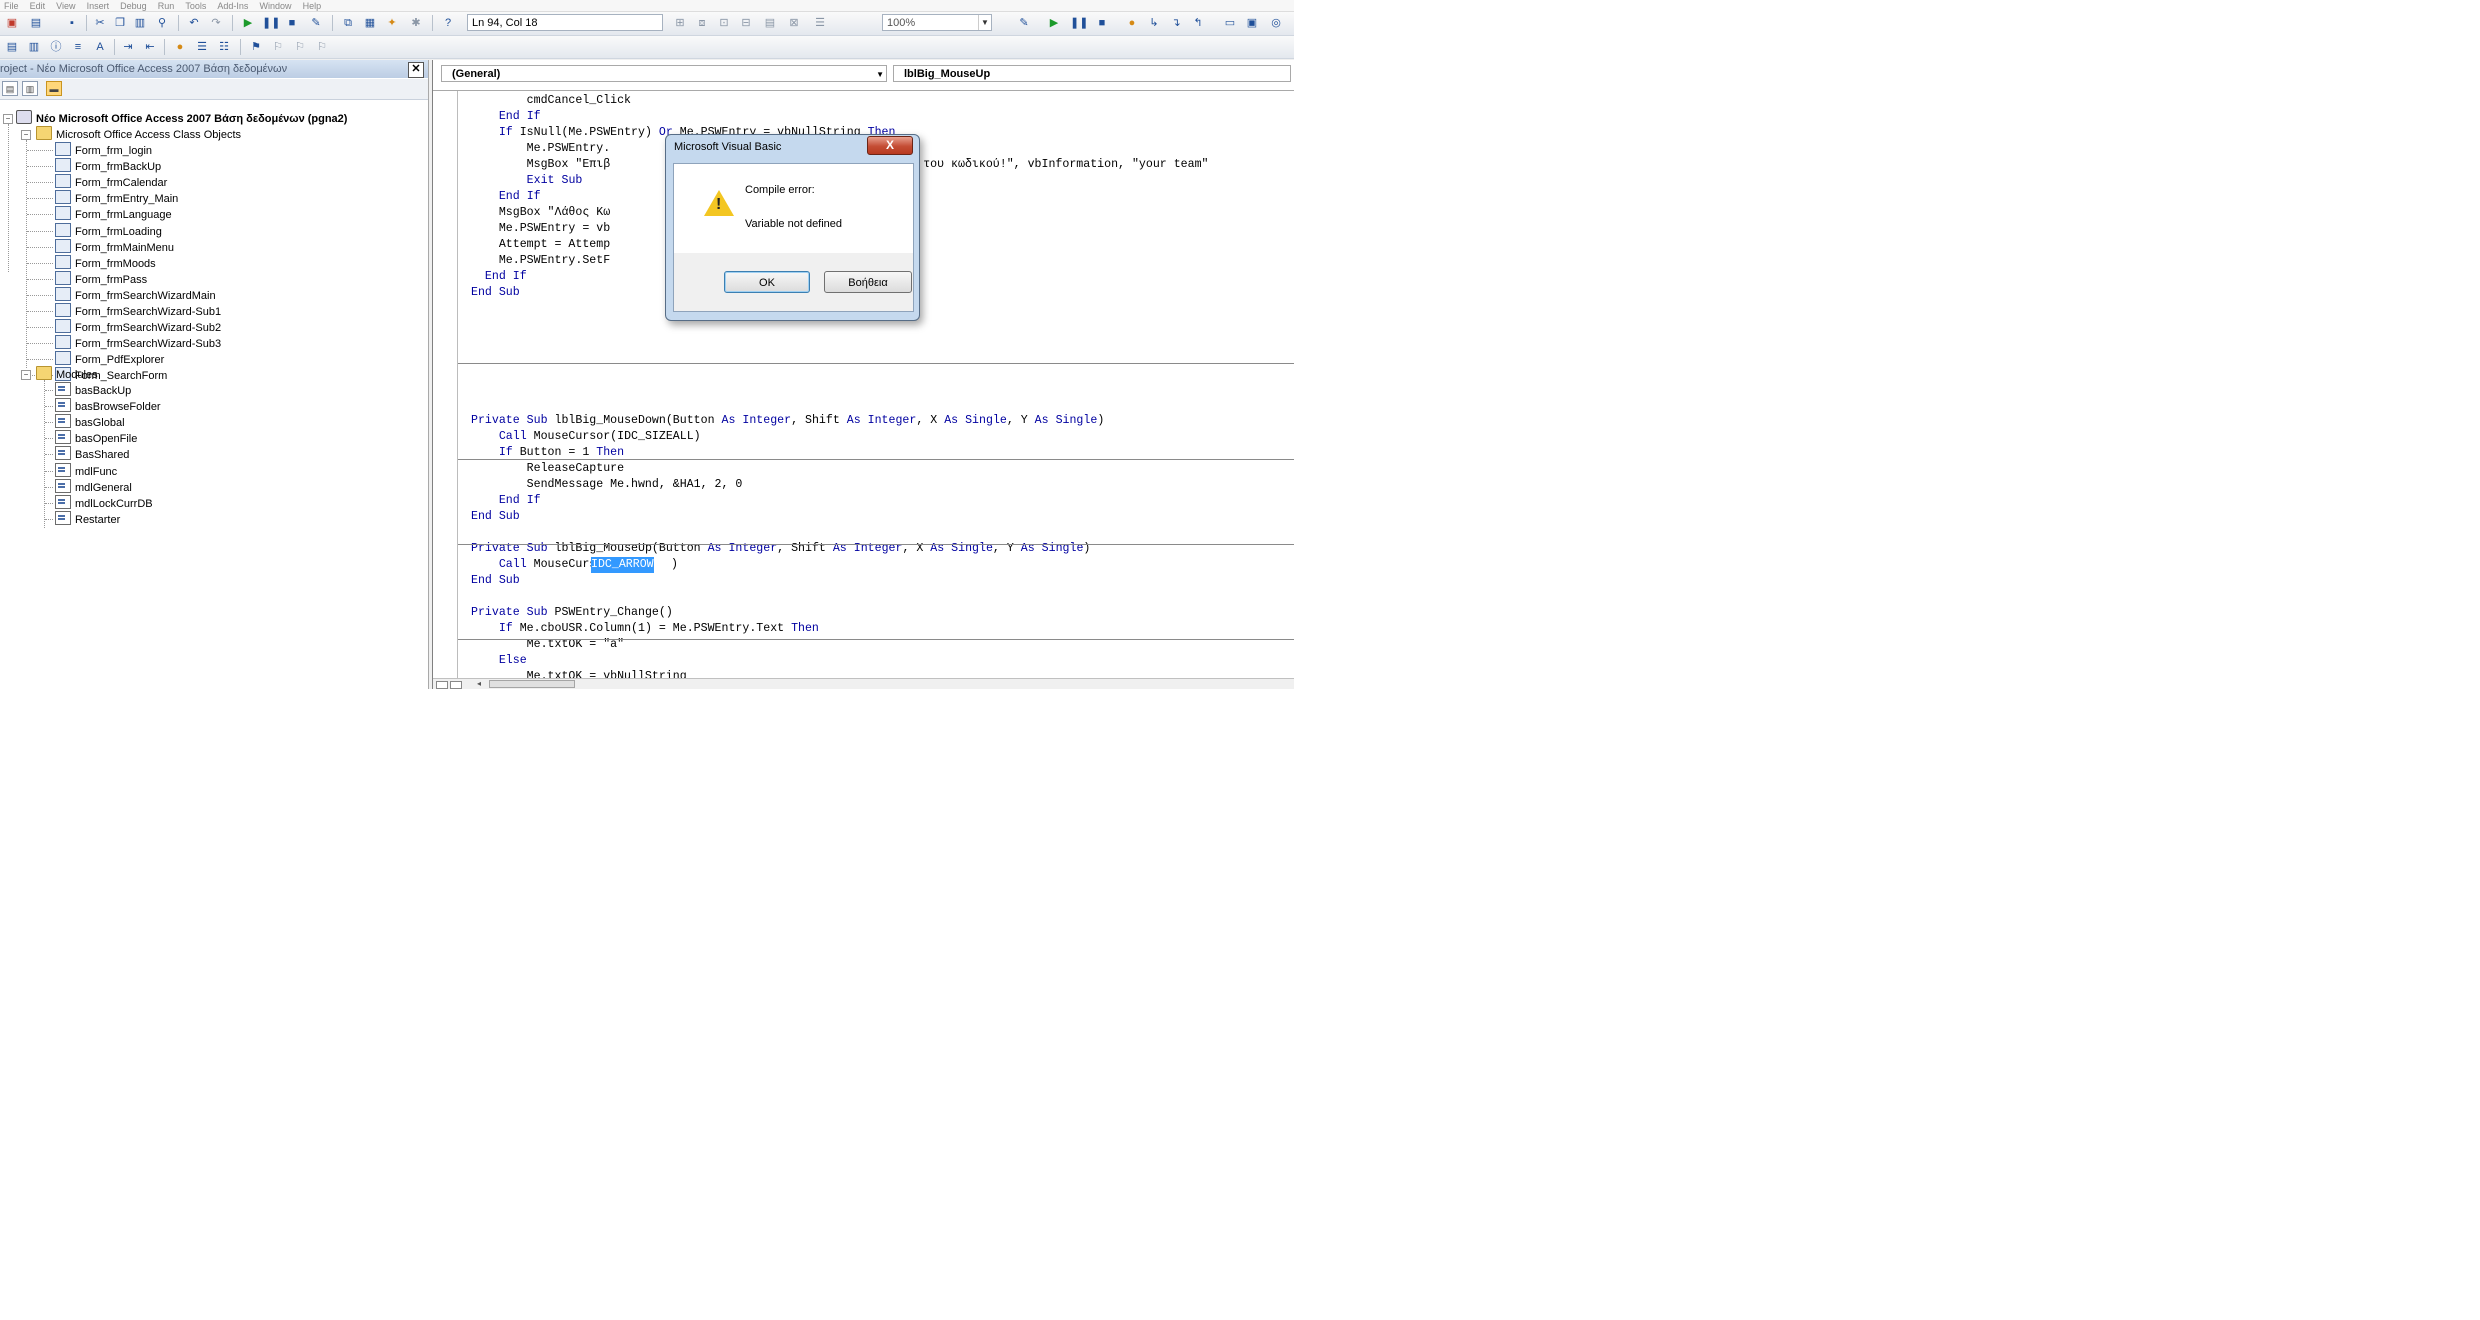  Describe the element at coordinates (499, 661) in the screenshot. I see `code-line: Else` at that location.